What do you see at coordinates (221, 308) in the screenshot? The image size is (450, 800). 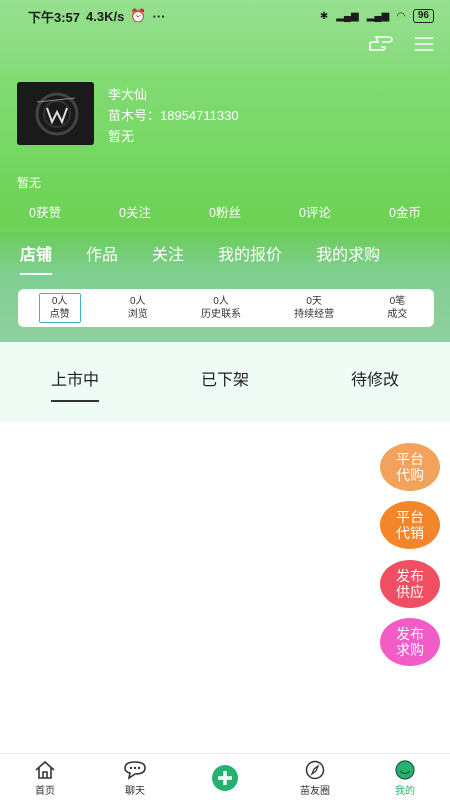 I see `shop-stat-contacts: 0人 历史联系` at bounding box center [221, 308].